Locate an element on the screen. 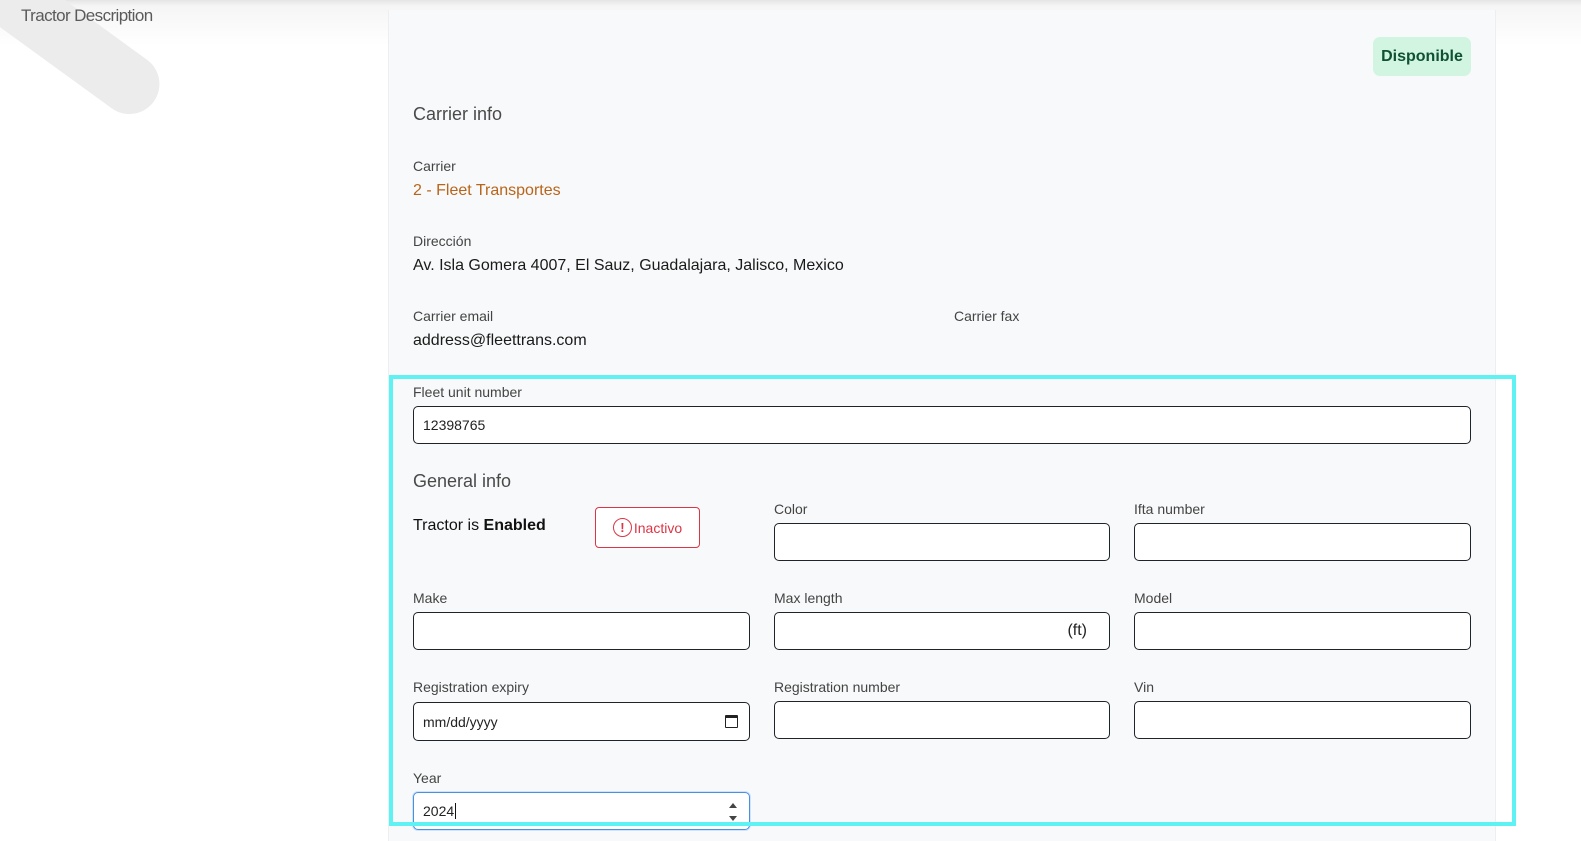  year-label: Year is located at coordinates (427, 778).